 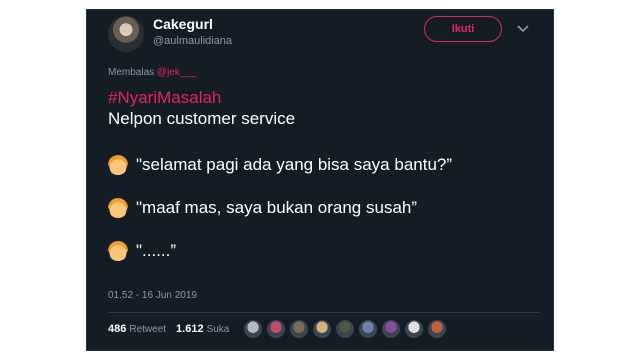 I want to click on chevron-down-icon, so click(x=523, y=28).